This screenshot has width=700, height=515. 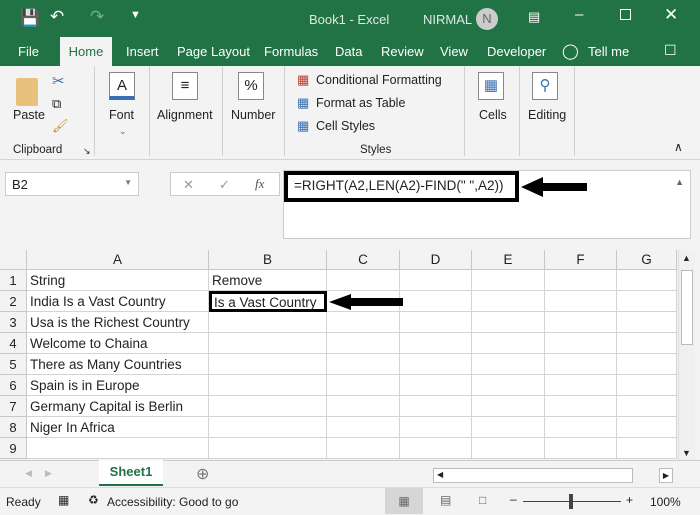 I want to click on select-all-button, so click(x=13, y=260).